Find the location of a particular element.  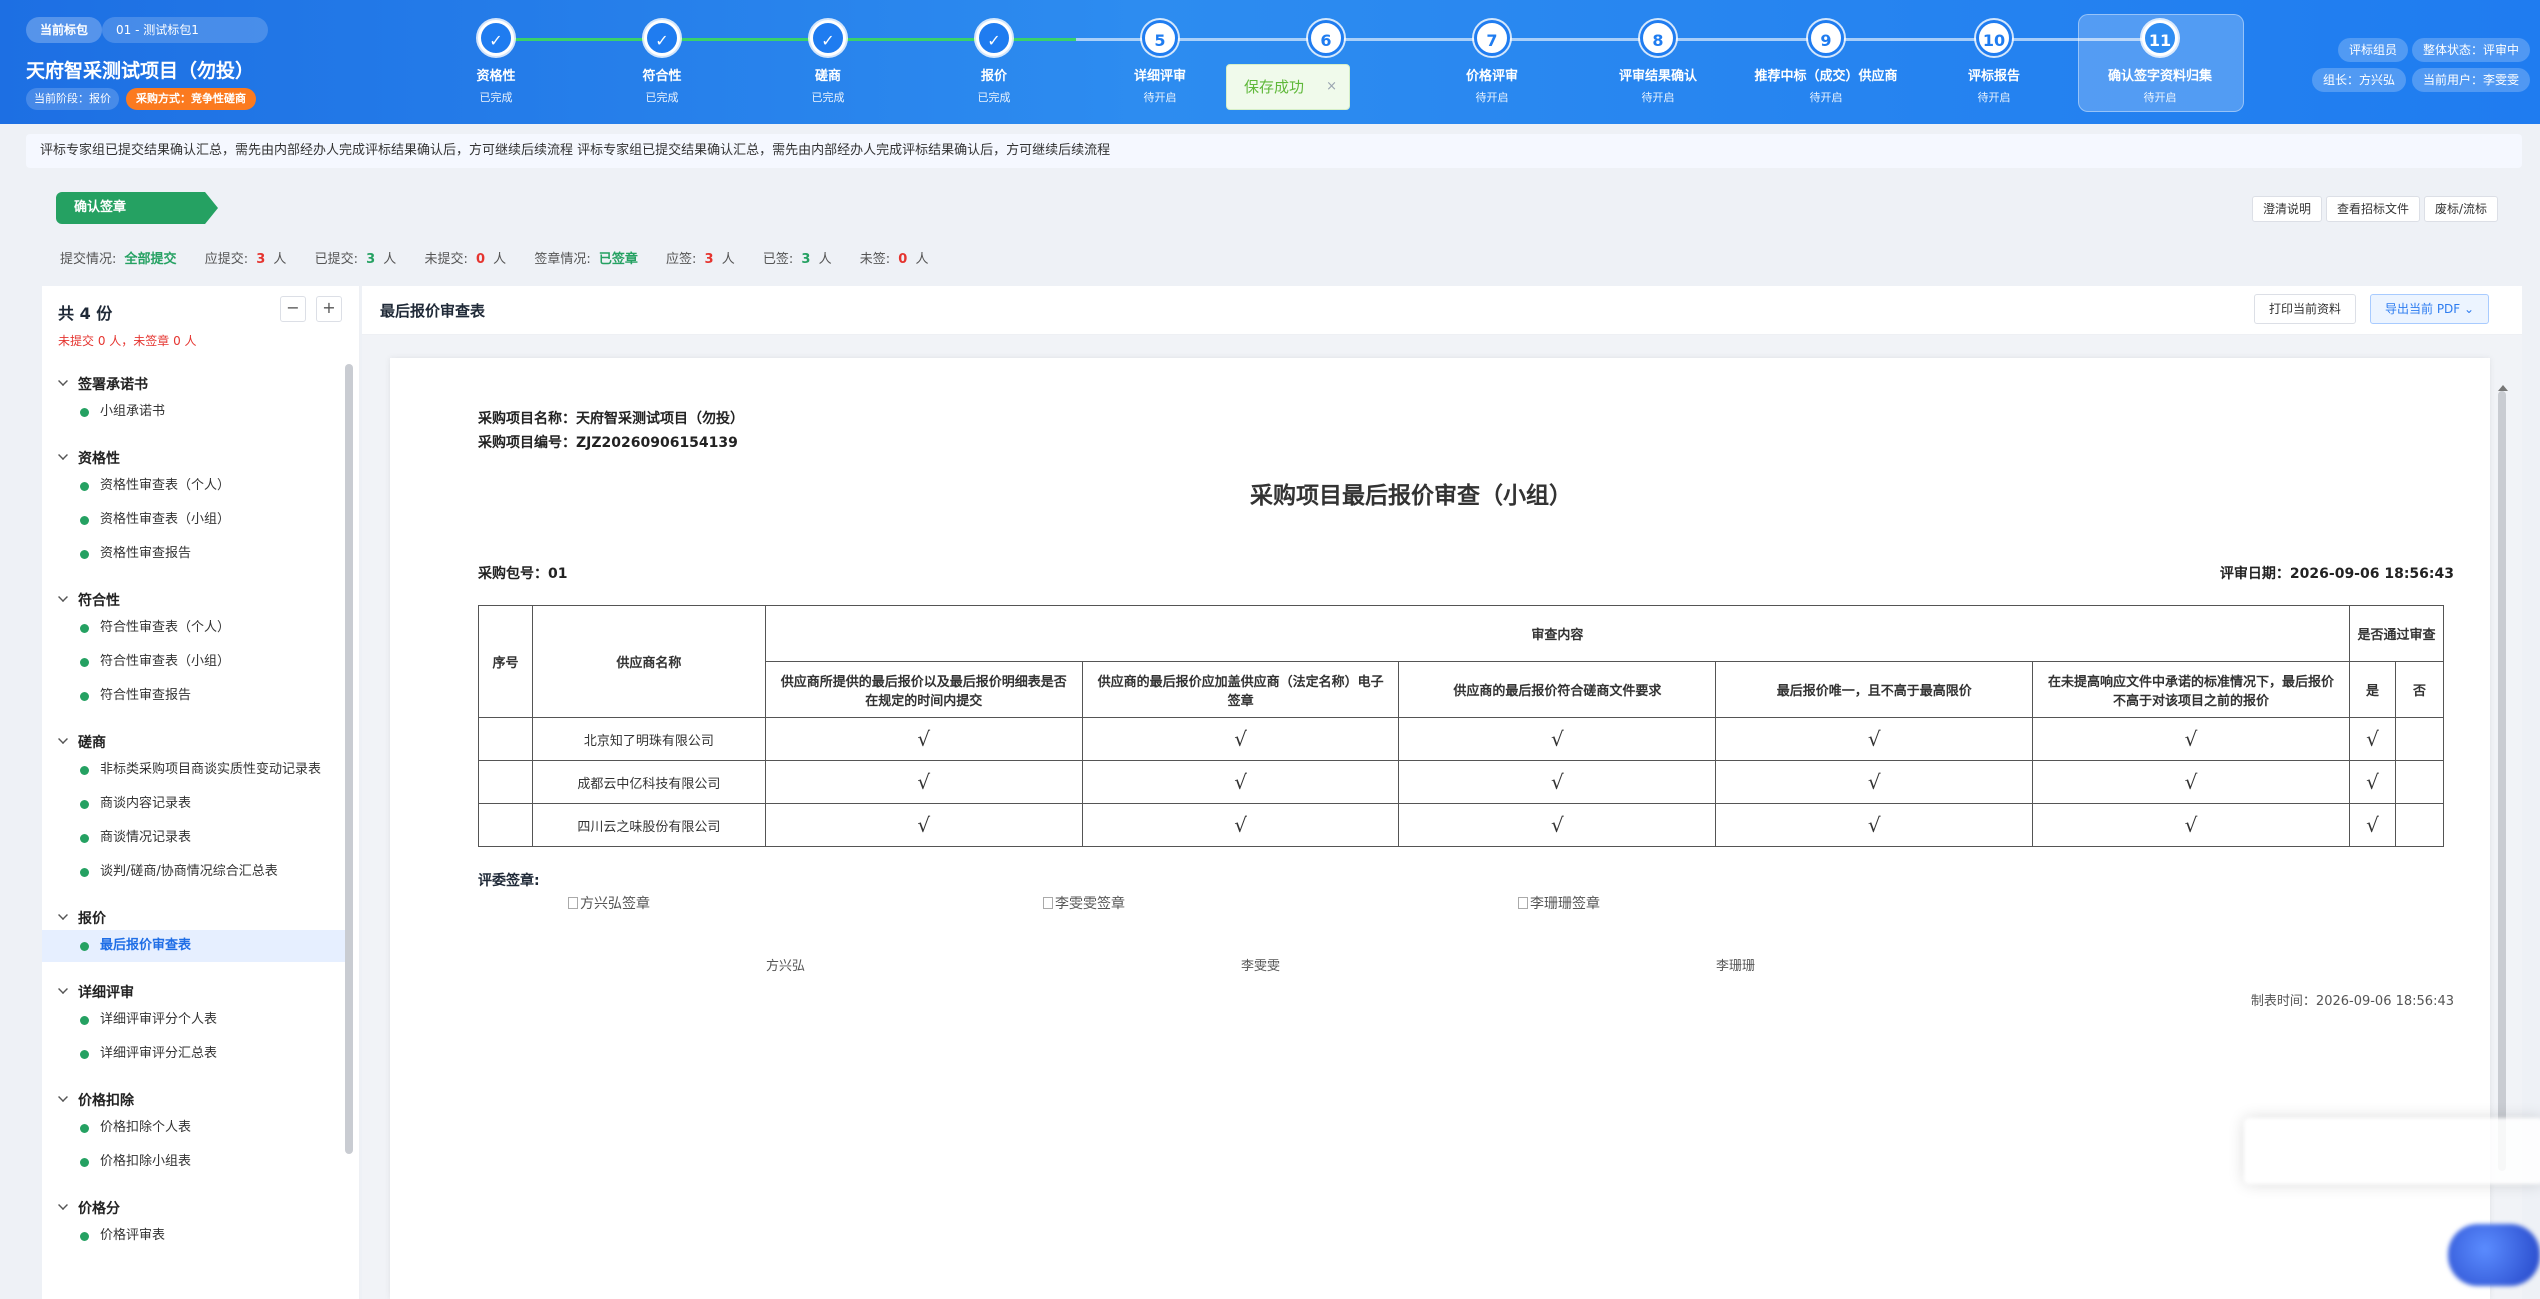

sidebar-item: 最后报价审查表 is located at coordinates (194, 946).